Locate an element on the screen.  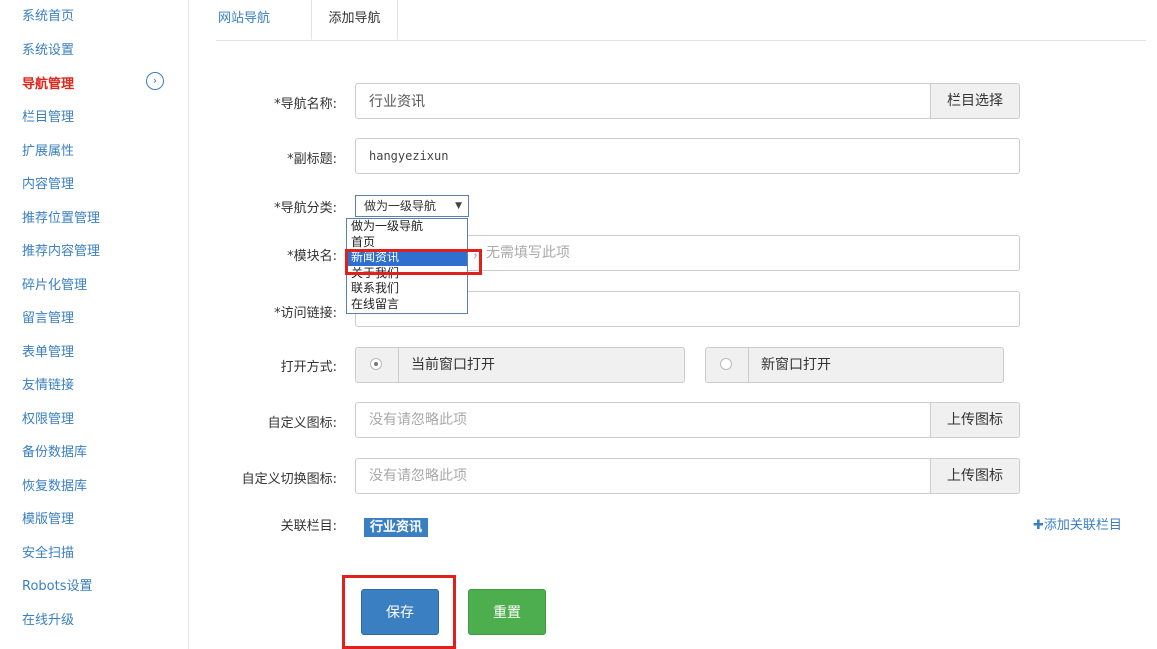
nav-category-dropdown: 做为一级导航 首页 新闻资讯 关于我们 联系我们 在线留言 is located at coordinates (407, 266).